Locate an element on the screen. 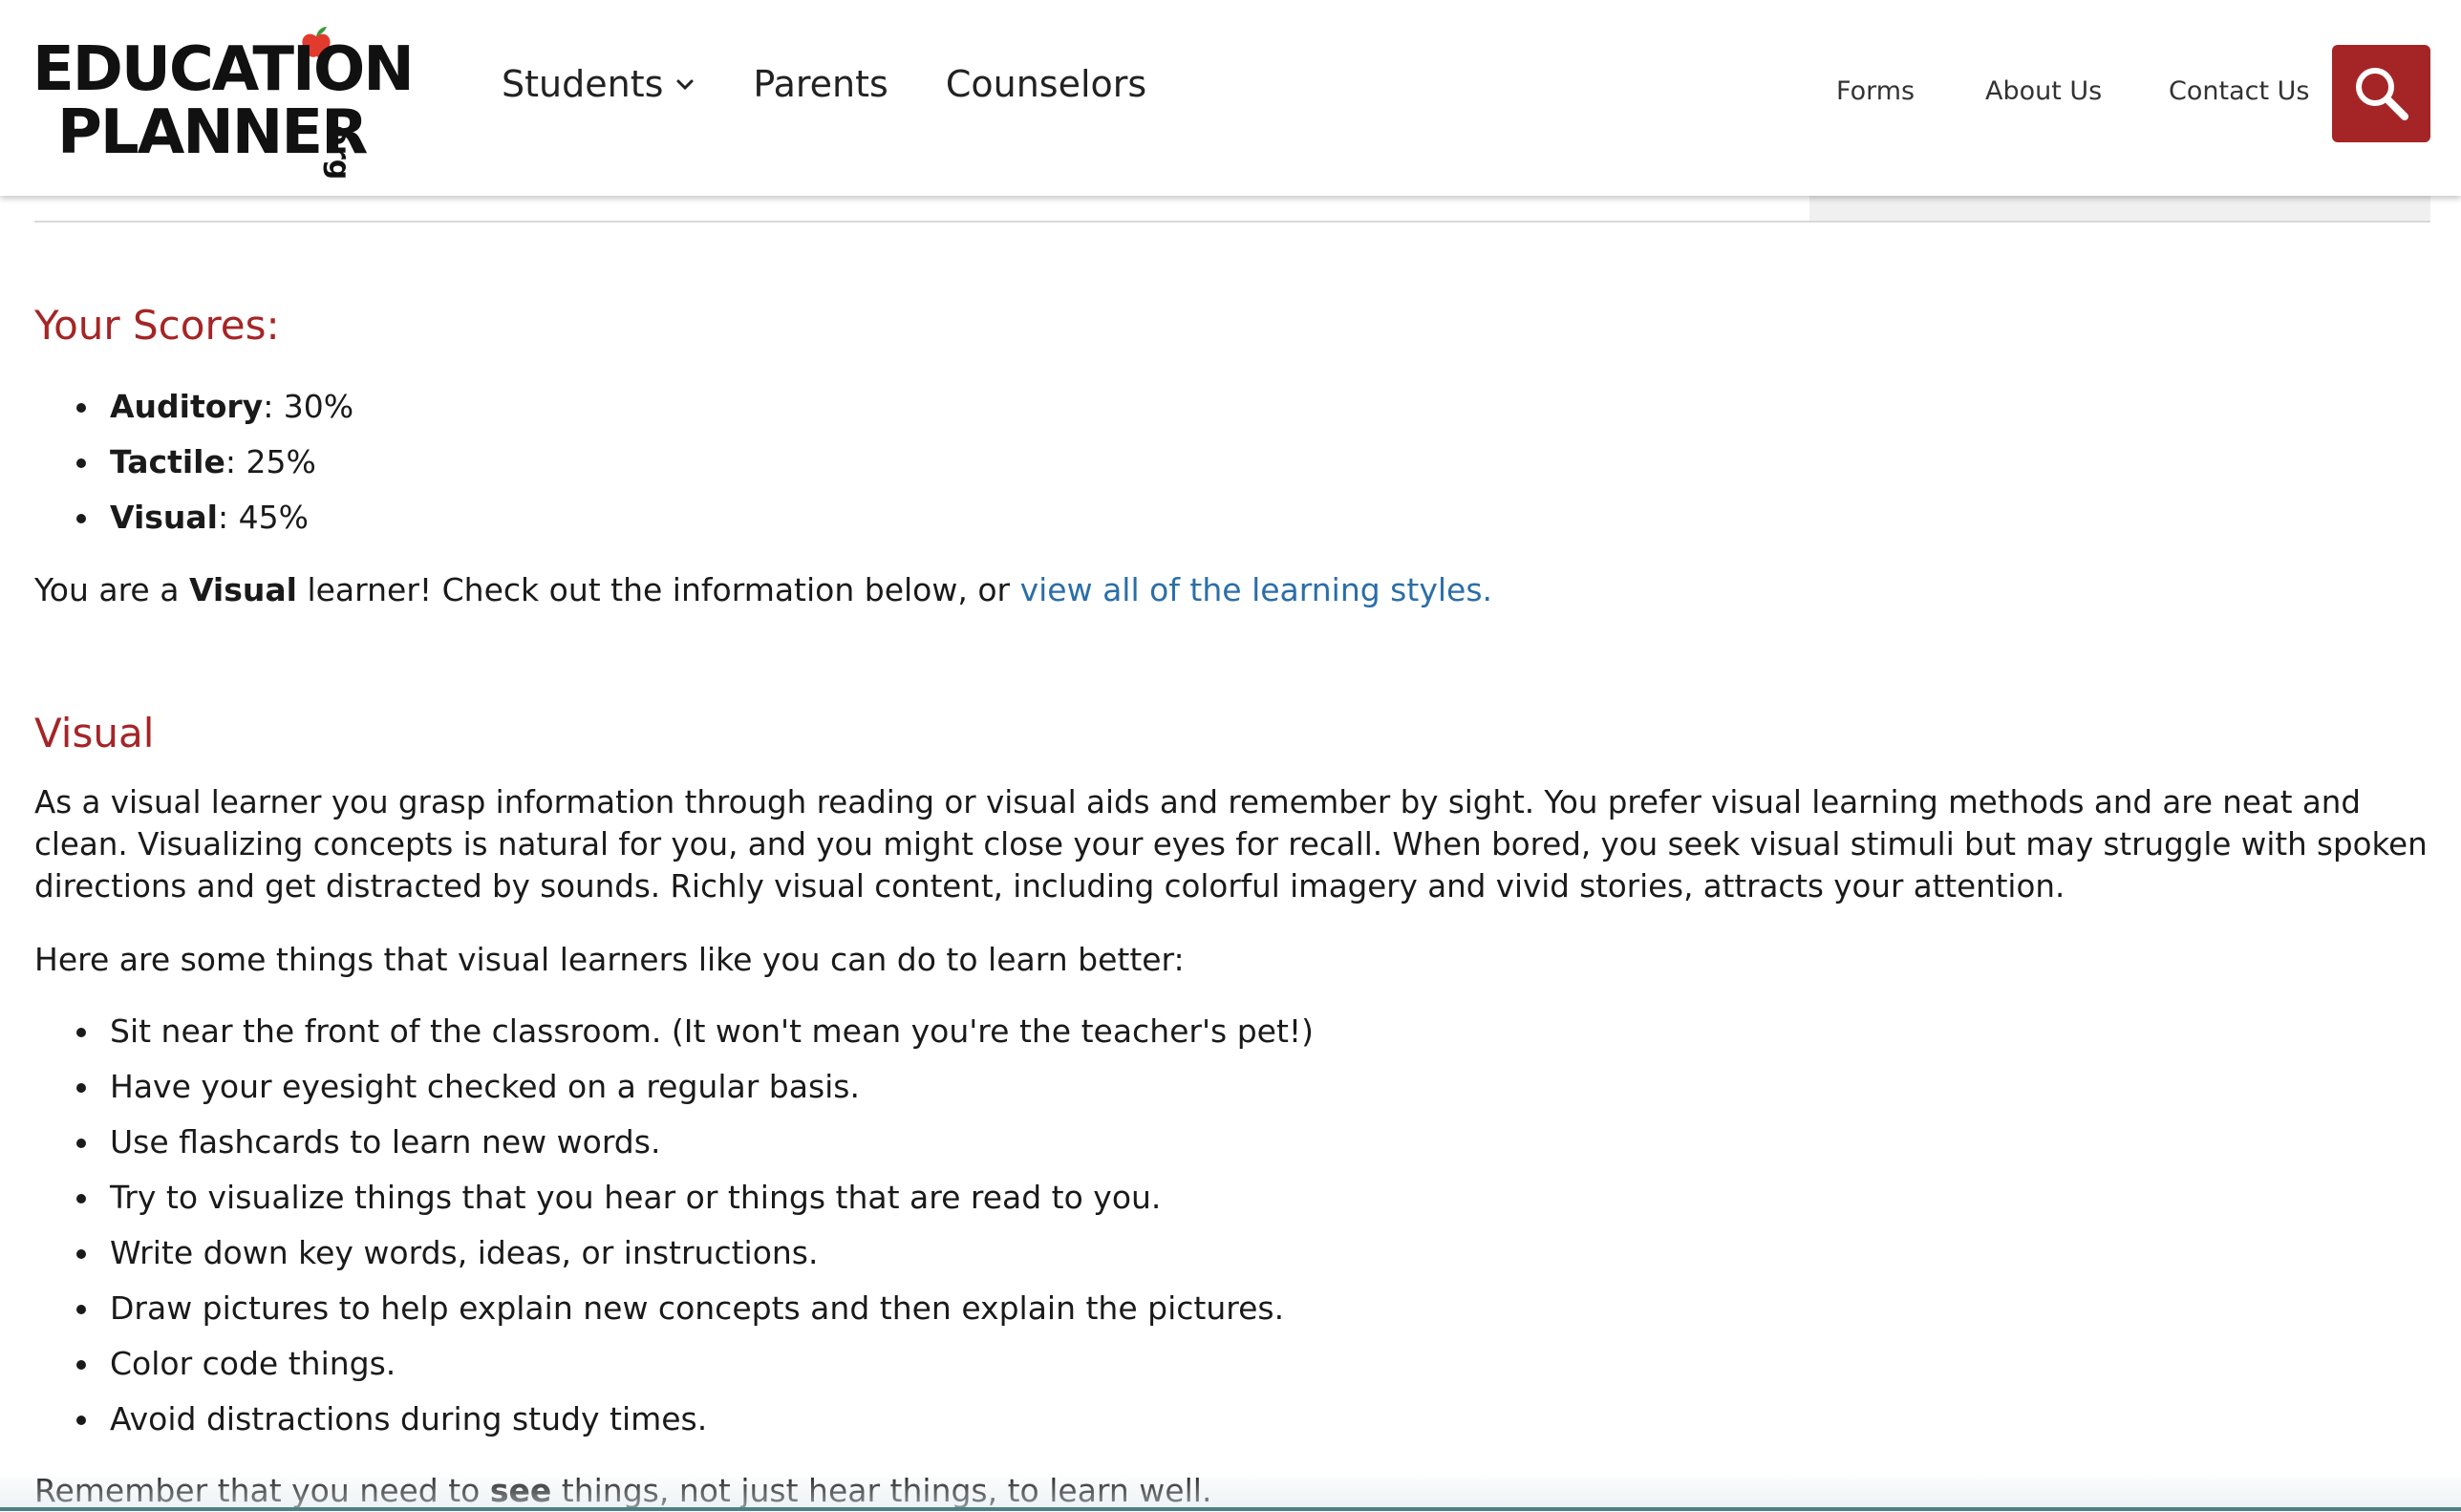 This screenshot has height=1512, width=2461. window-bottom-edge is located at coordinates (1230, 1509).